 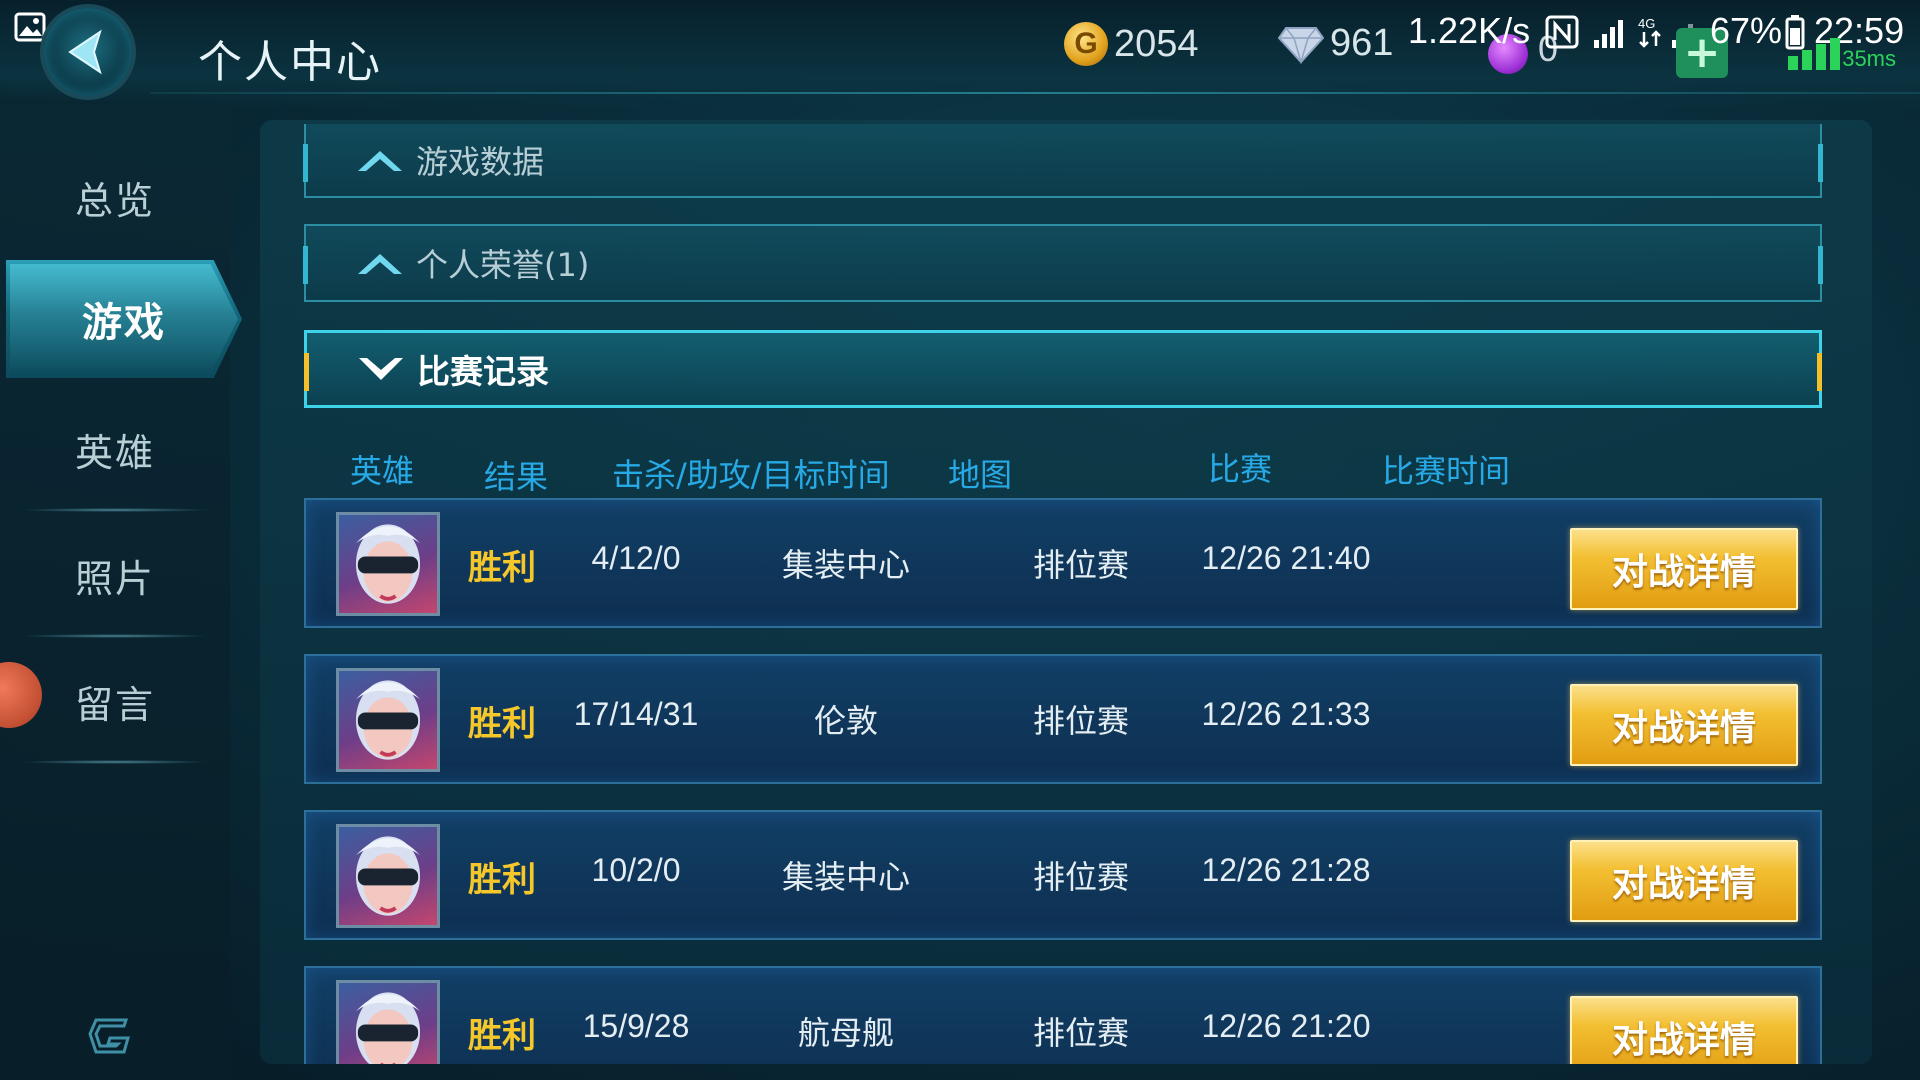 What do you see at coordinates (1469, 30) in the screenshot?
I see `net-speed: 1.22K/s` at bounding box center [1469, 30].